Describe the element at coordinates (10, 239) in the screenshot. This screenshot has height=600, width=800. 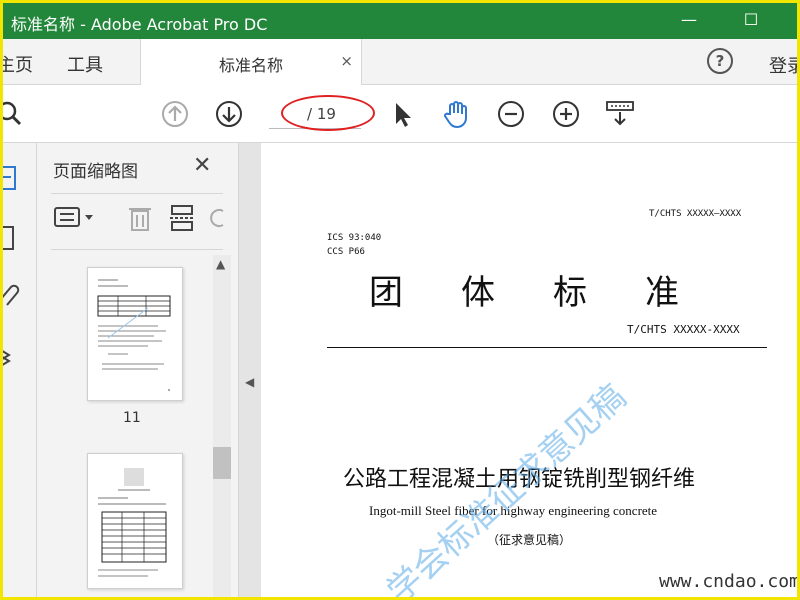
I see `bookmark-icon` at that location.